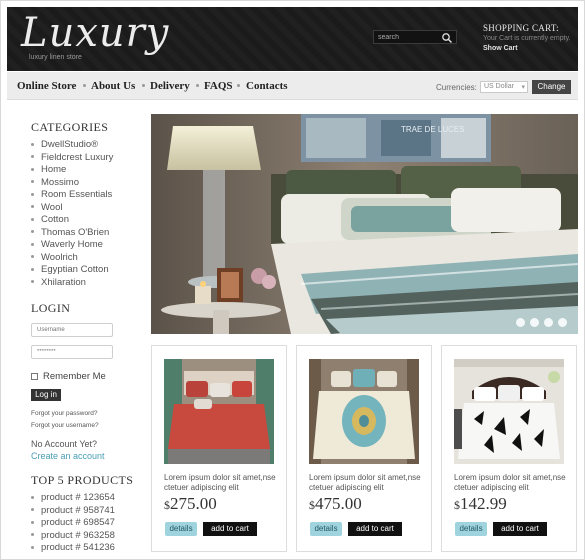  Describe the element at coordinates (64, 444) in the screenshot. I see `no-account-text: No Account Yet?` at that location.